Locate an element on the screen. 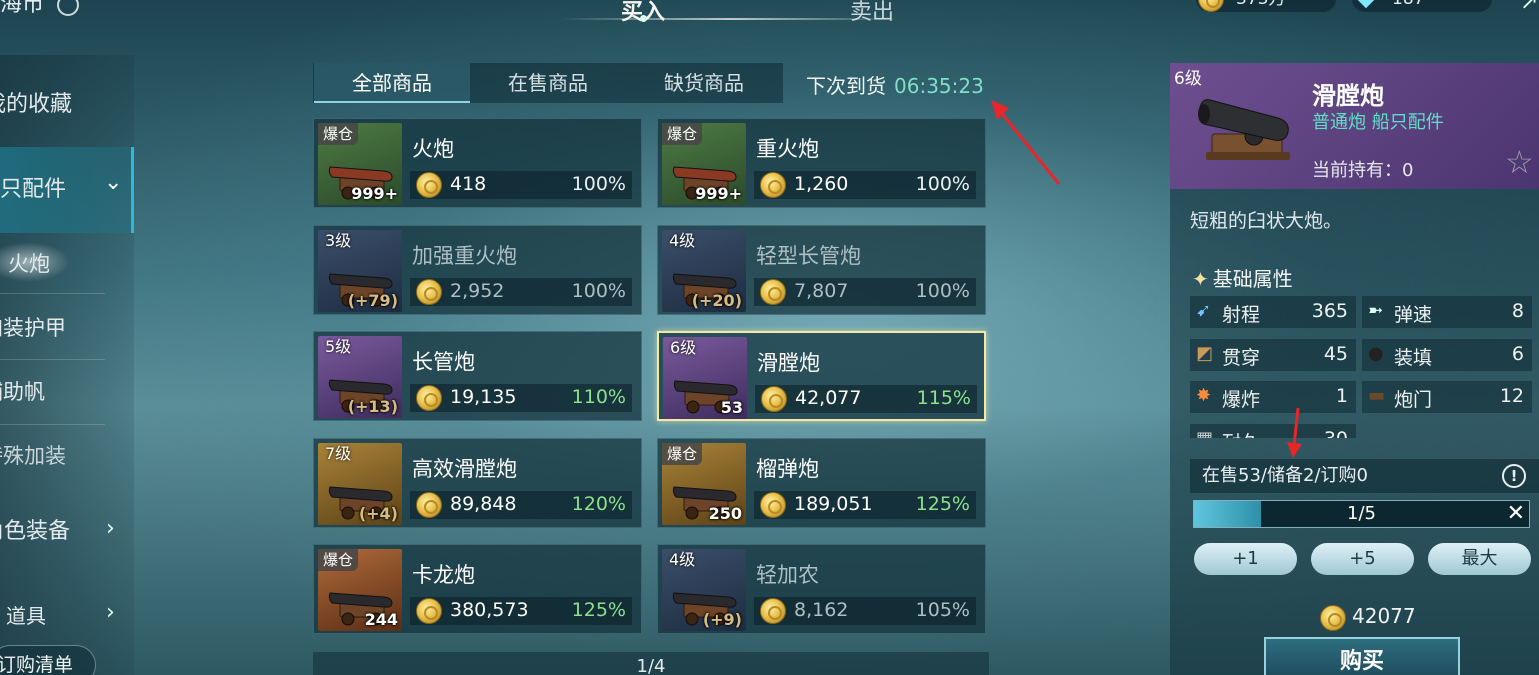  tab-all-products: 全部商品 is located at coordinates (392, 83).